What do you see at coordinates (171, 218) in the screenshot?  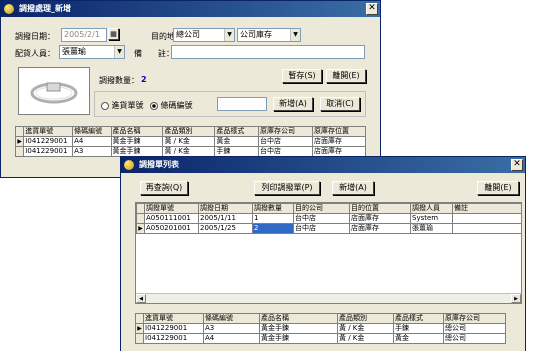 I see `table-cell: A050111001` at bounding box center [171, 218].